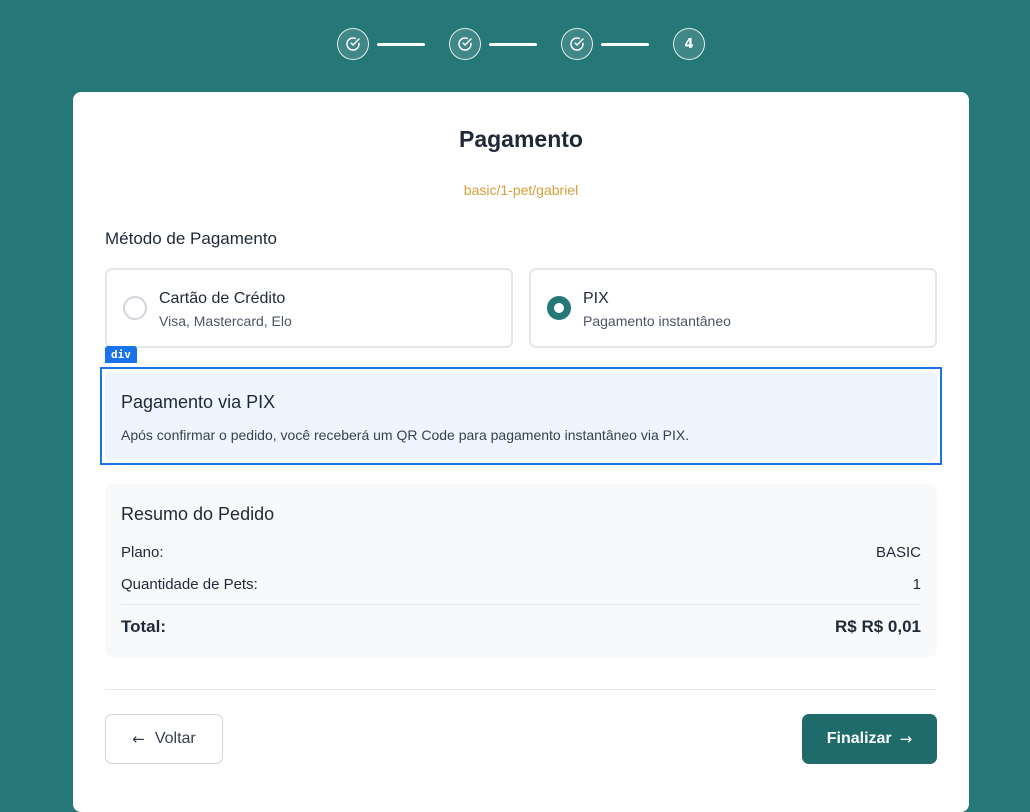 The image size is (1030, 812). Describe the element at coordinates (198, 402) in the screenshot. I see `pix-info-title: Pagamento via PIX` at that location.